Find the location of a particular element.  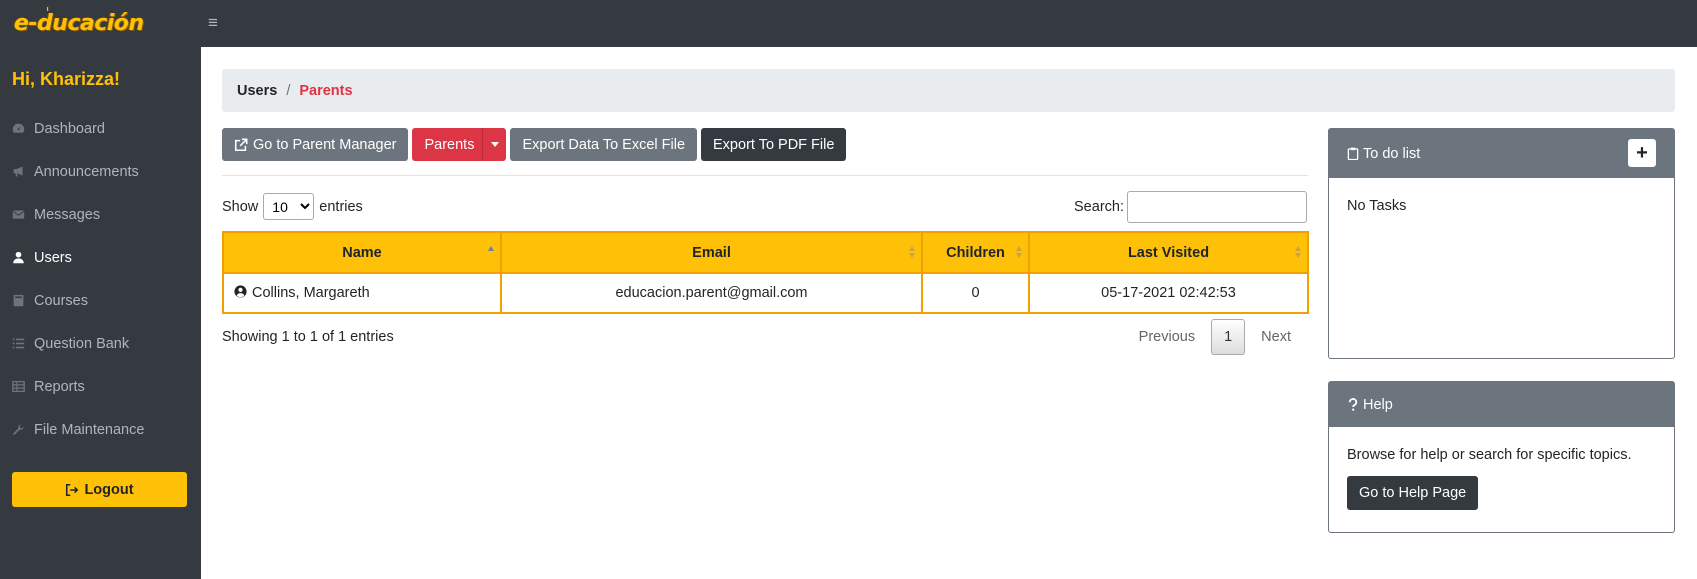

sidebar-item-reports: Reports is located at coordinates (100, 386).